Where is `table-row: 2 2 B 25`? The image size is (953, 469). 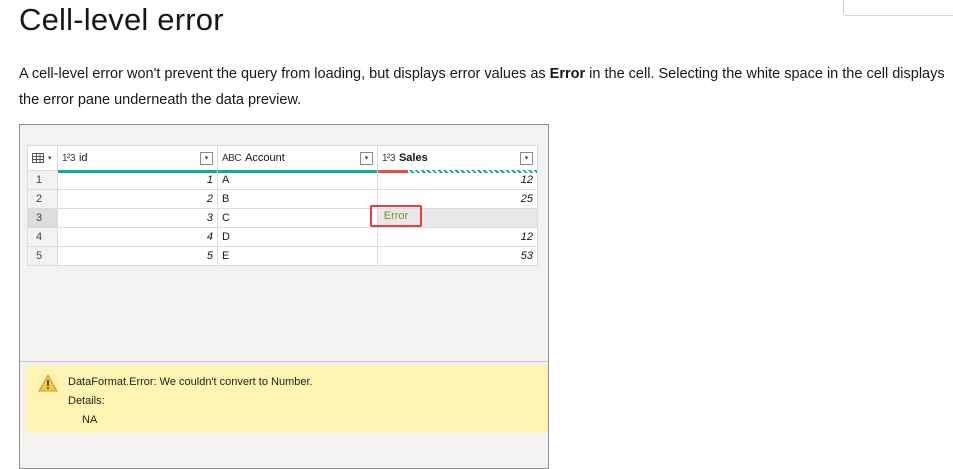 table-row: 2 2 B 25 is located at coordinates (282, 199).